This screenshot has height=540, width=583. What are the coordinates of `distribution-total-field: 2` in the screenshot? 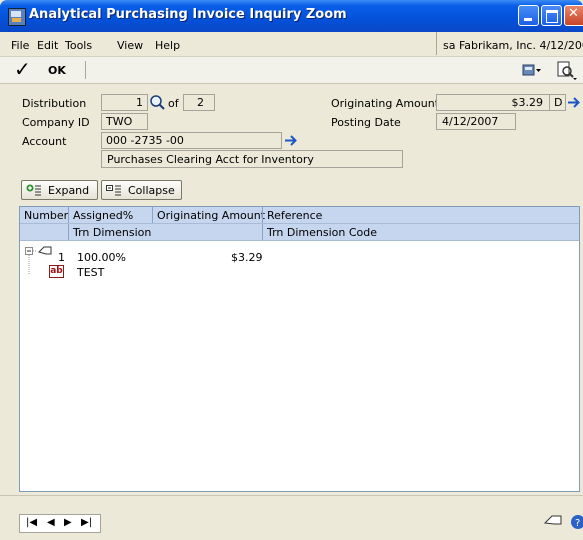 It's located at (199, 102).